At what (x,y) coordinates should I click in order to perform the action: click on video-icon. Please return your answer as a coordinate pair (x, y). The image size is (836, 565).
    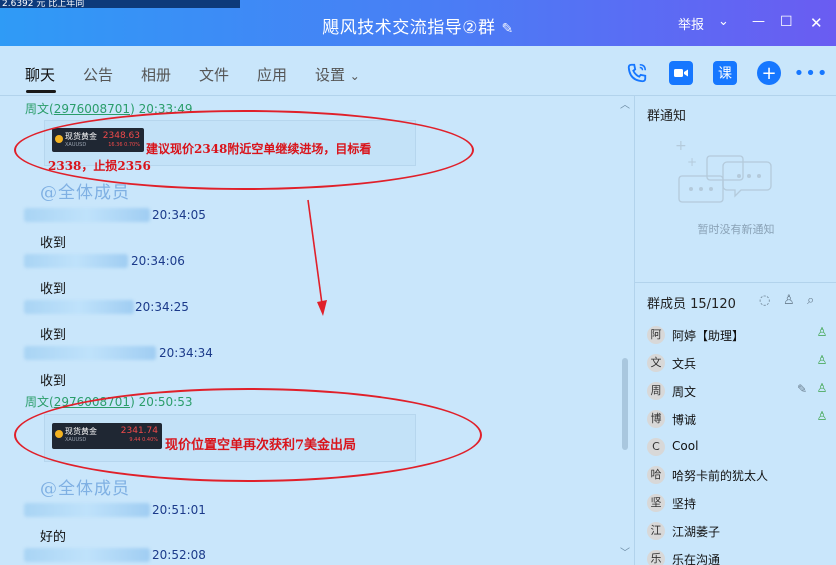
    Looking at the image, I should click on (681, 73).